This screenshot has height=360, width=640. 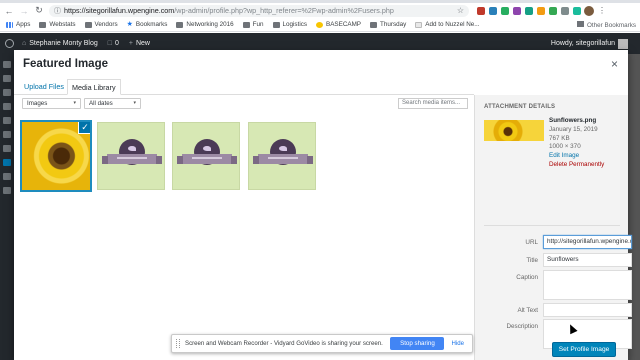 I want to click on howdy-user-menu: Howdy, sitegorillafun, so click(x=589, y=43).